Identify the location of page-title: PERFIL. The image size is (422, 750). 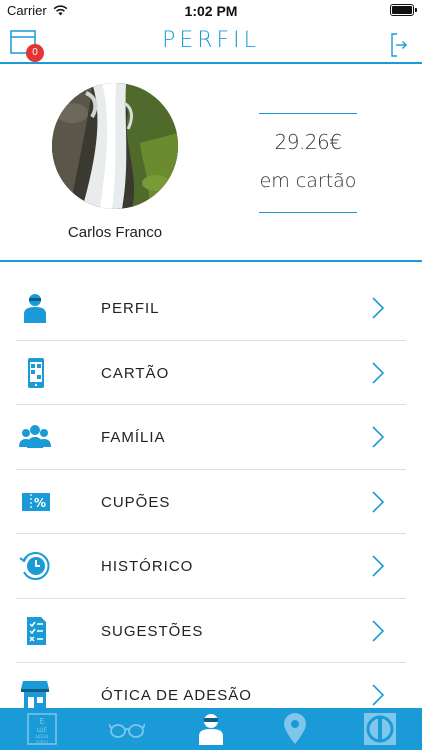
(211, 40).